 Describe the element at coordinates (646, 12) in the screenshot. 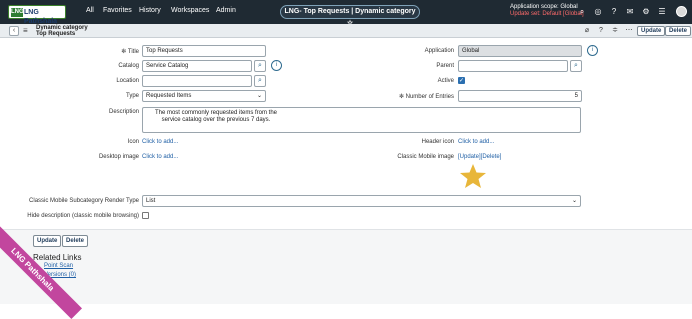

I see `settings-icon: ⚙` at that location.